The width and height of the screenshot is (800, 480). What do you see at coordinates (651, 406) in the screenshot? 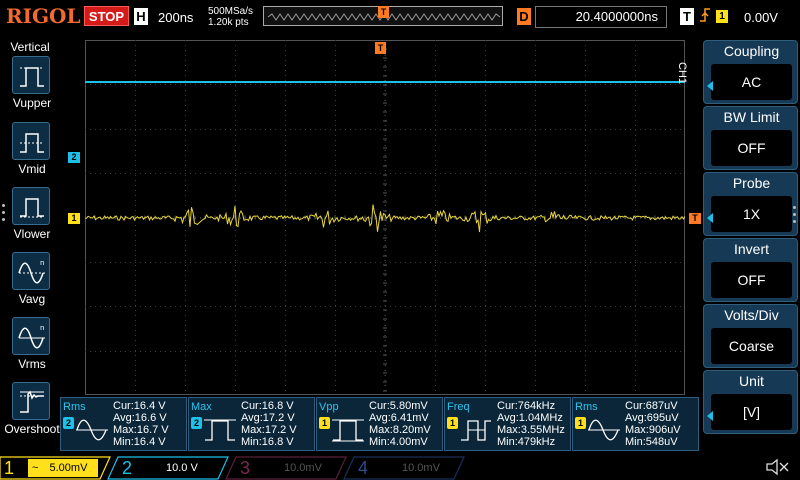
I see `stat-cur: Cur:687uV` at bounding box center [651, 406].